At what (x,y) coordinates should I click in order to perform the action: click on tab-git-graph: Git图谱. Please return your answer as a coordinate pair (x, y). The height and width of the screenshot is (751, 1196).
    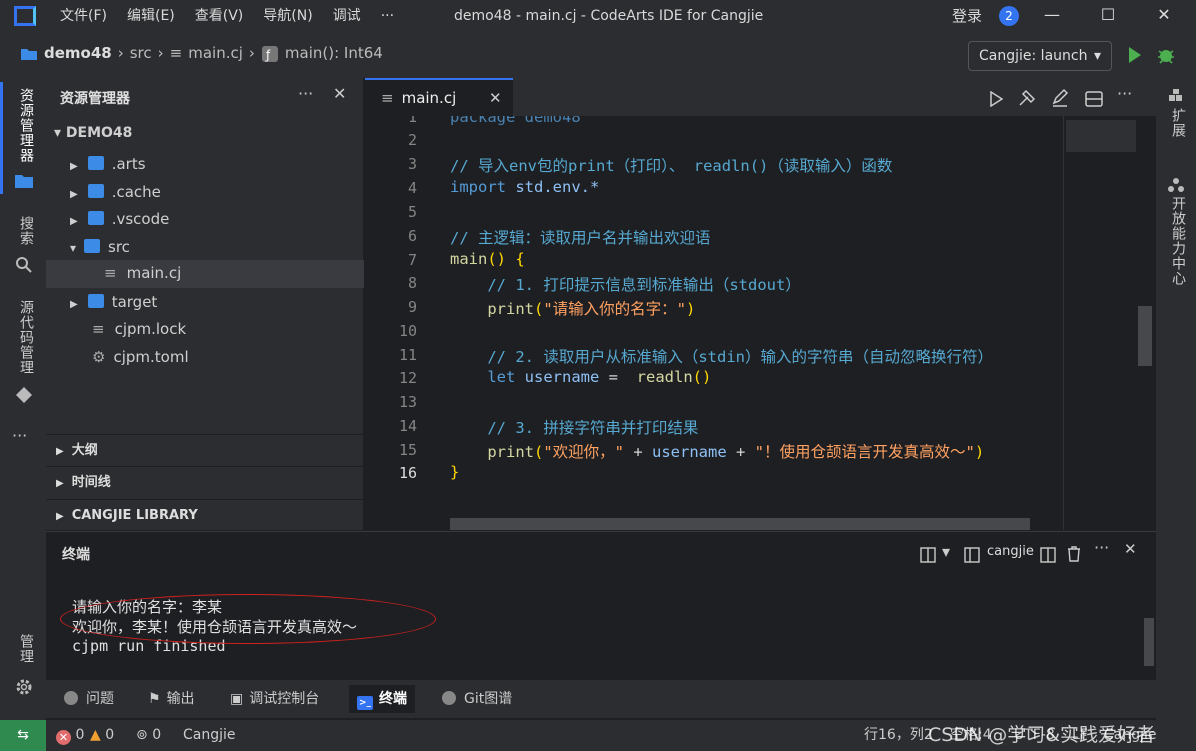
    Looking at the image, I should click on (477, 699).